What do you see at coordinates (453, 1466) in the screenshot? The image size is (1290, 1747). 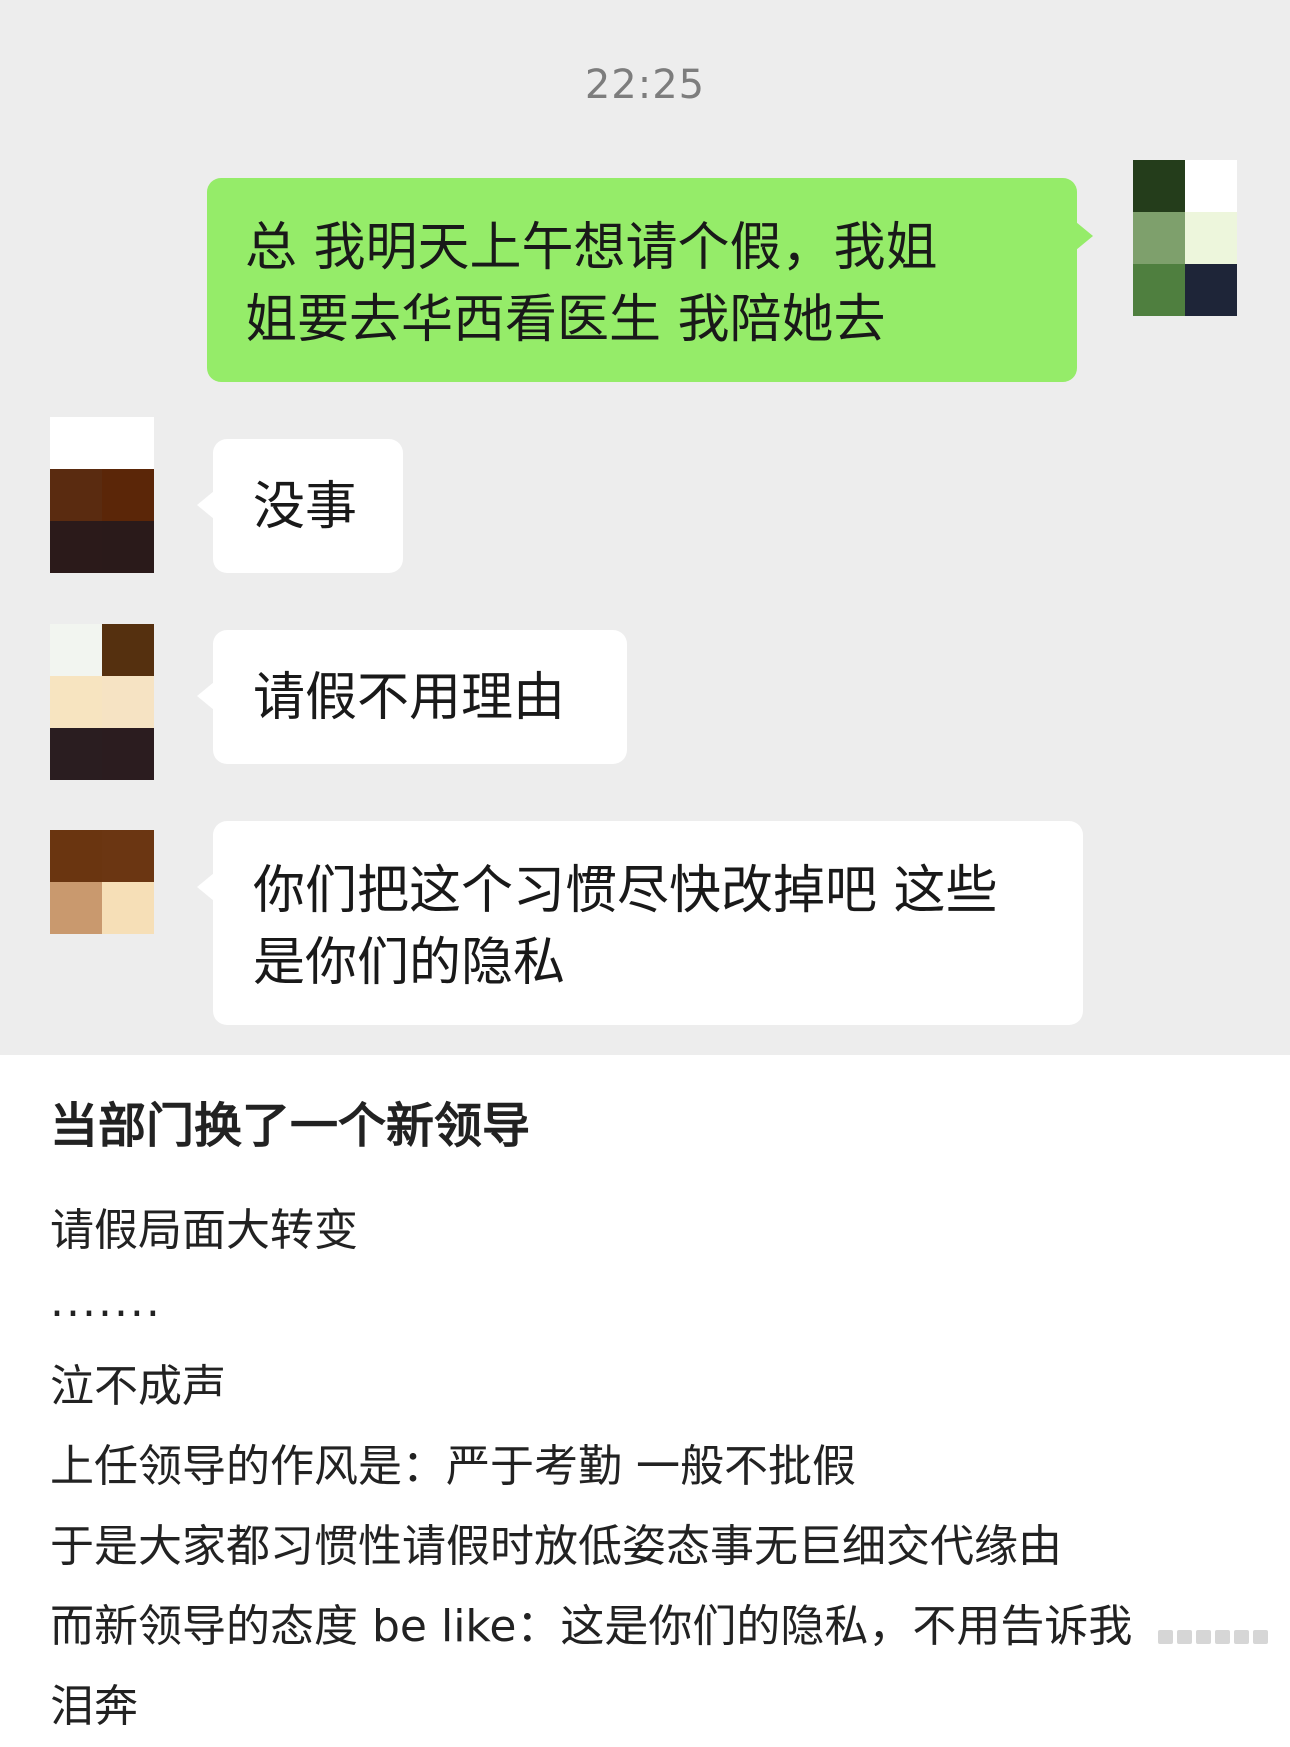 I see `post-line: 上任领导的作风是：严于考勤 一般不批假` at bounding box center [453, 1466].